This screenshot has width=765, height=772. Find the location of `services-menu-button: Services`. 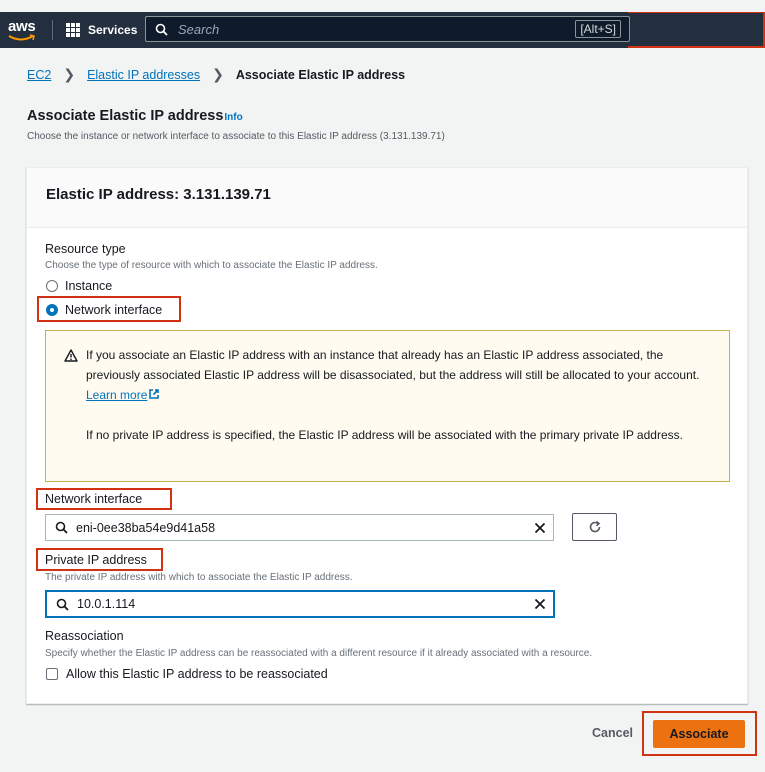

services-menu-button: Services is located at coordinates (101, 30).